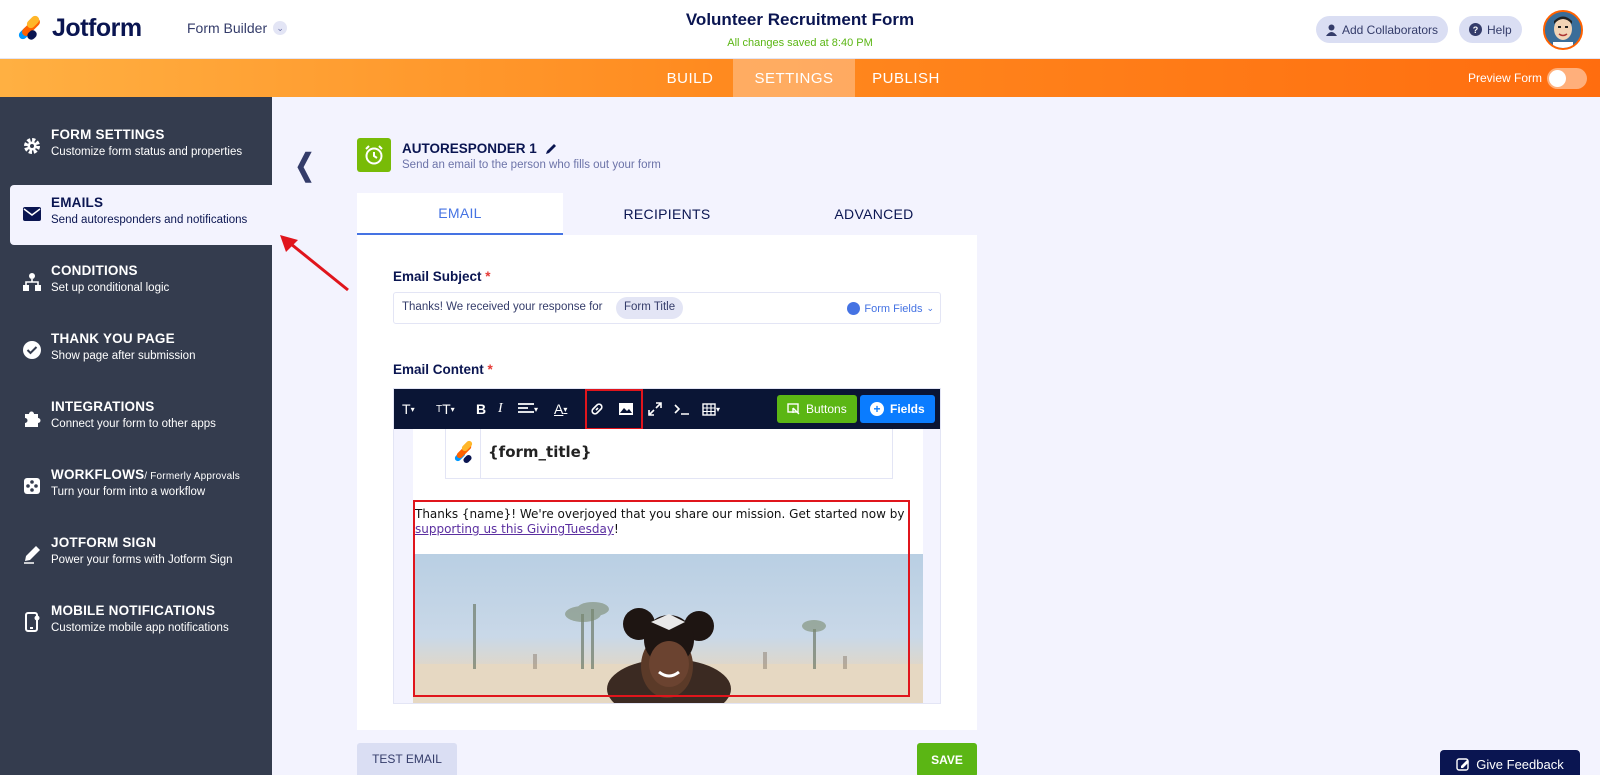 The width and height of the screenshot is (1600, 775). What do you see at coordinates (540, 452) in the screenshot?
I see `form-title-variable: {form_title}` at bounding box center [540, 452].